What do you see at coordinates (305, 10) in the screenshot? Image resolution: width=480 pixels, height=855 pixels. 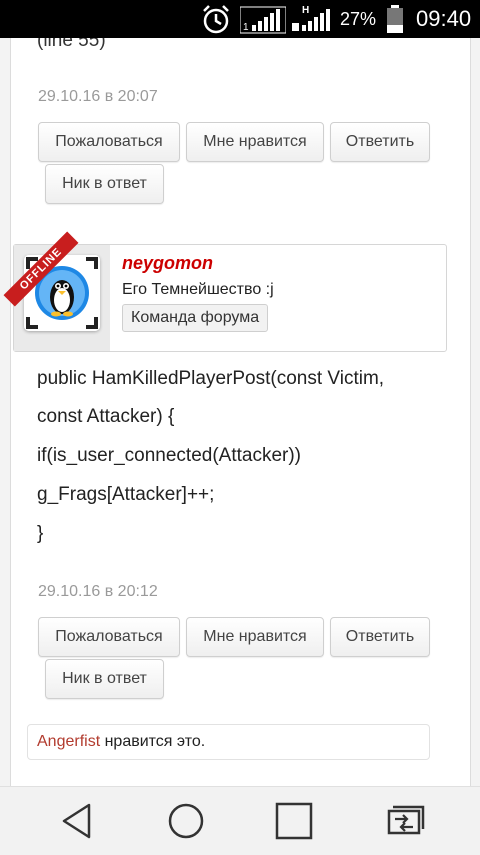 I see `network-type-label: H` at bounding box center [305, 10].